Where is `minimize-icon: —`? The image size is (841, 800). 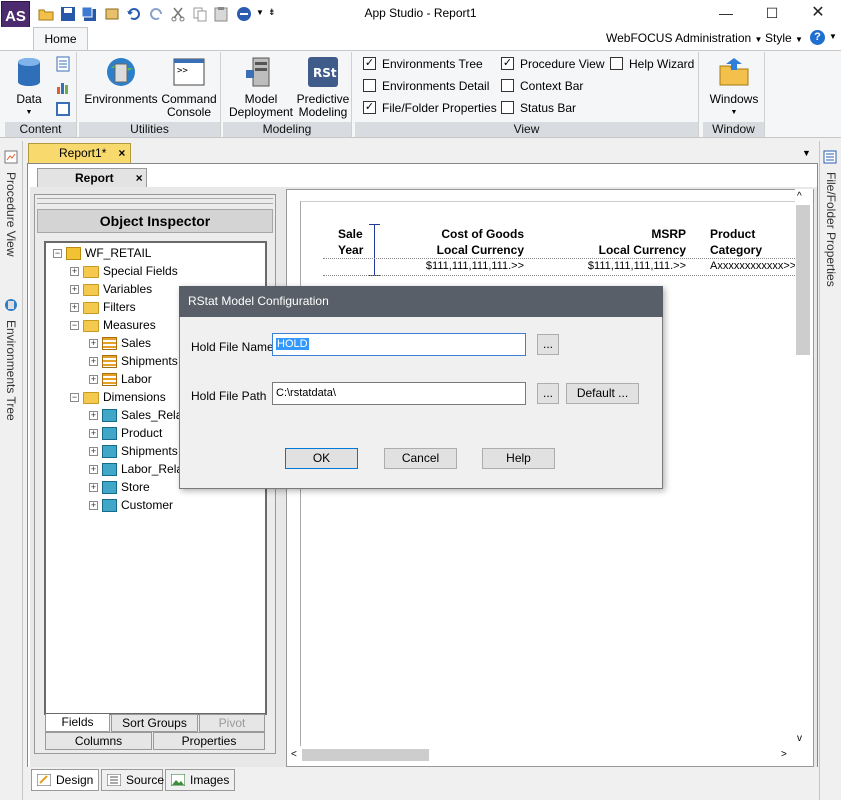 minimize-icon: — is located at coordinates (726, 13).